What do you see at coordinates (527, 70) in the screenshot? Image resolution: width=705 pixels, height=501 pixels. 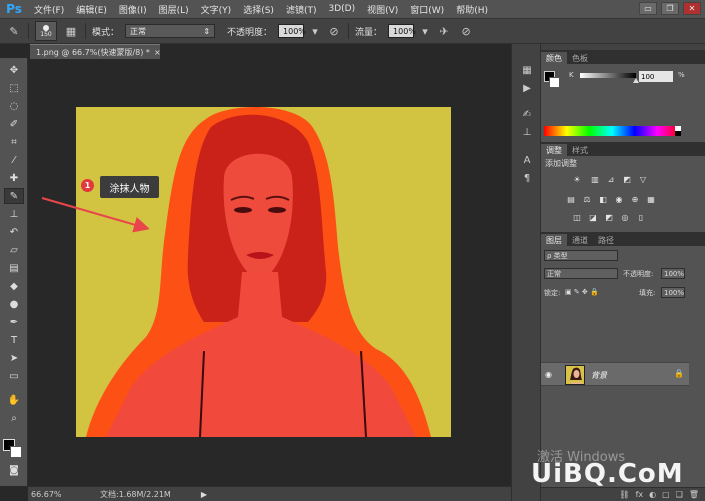 I see `history-panel-icon: ▦` at bounding box center [527, 70].